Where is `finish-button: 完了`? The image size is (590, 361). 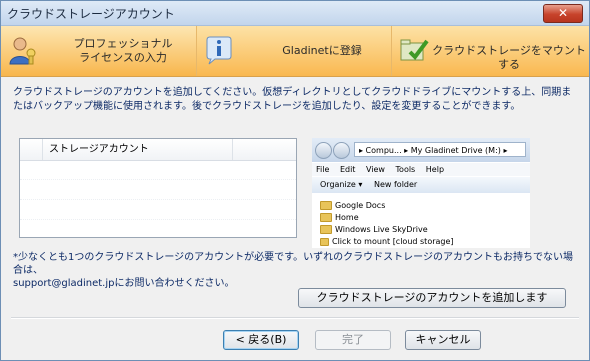 finish-button: 完了 is located at coordinates (353, 340).